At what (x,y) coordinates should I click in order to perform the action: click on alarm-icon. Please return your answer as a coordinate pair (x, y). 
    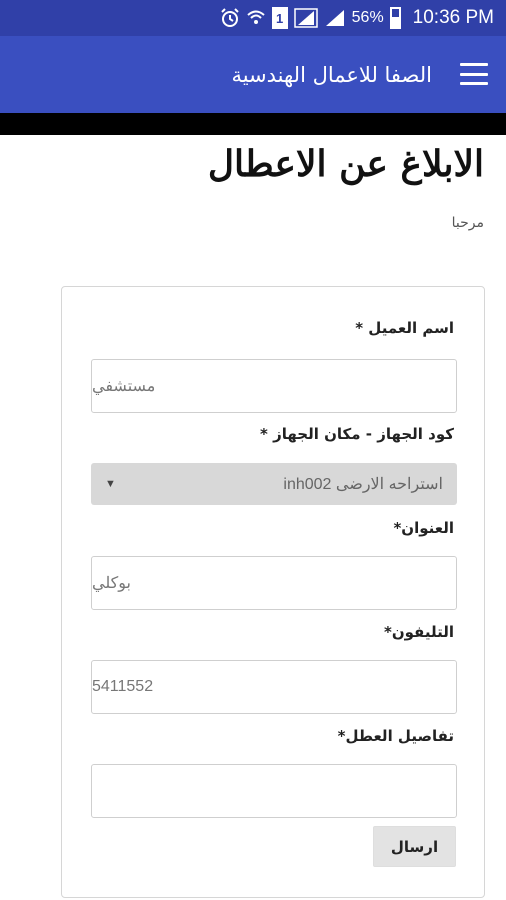
    Looking at the image, I should click on (230, 18).